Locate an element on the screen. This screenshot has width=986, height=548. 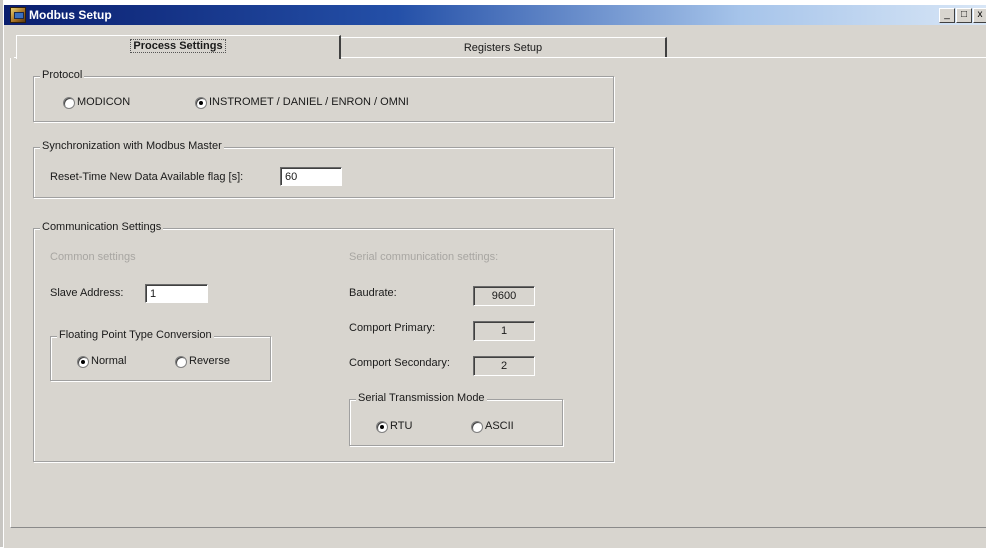
radio-normal is located at coordinates (83, 362).